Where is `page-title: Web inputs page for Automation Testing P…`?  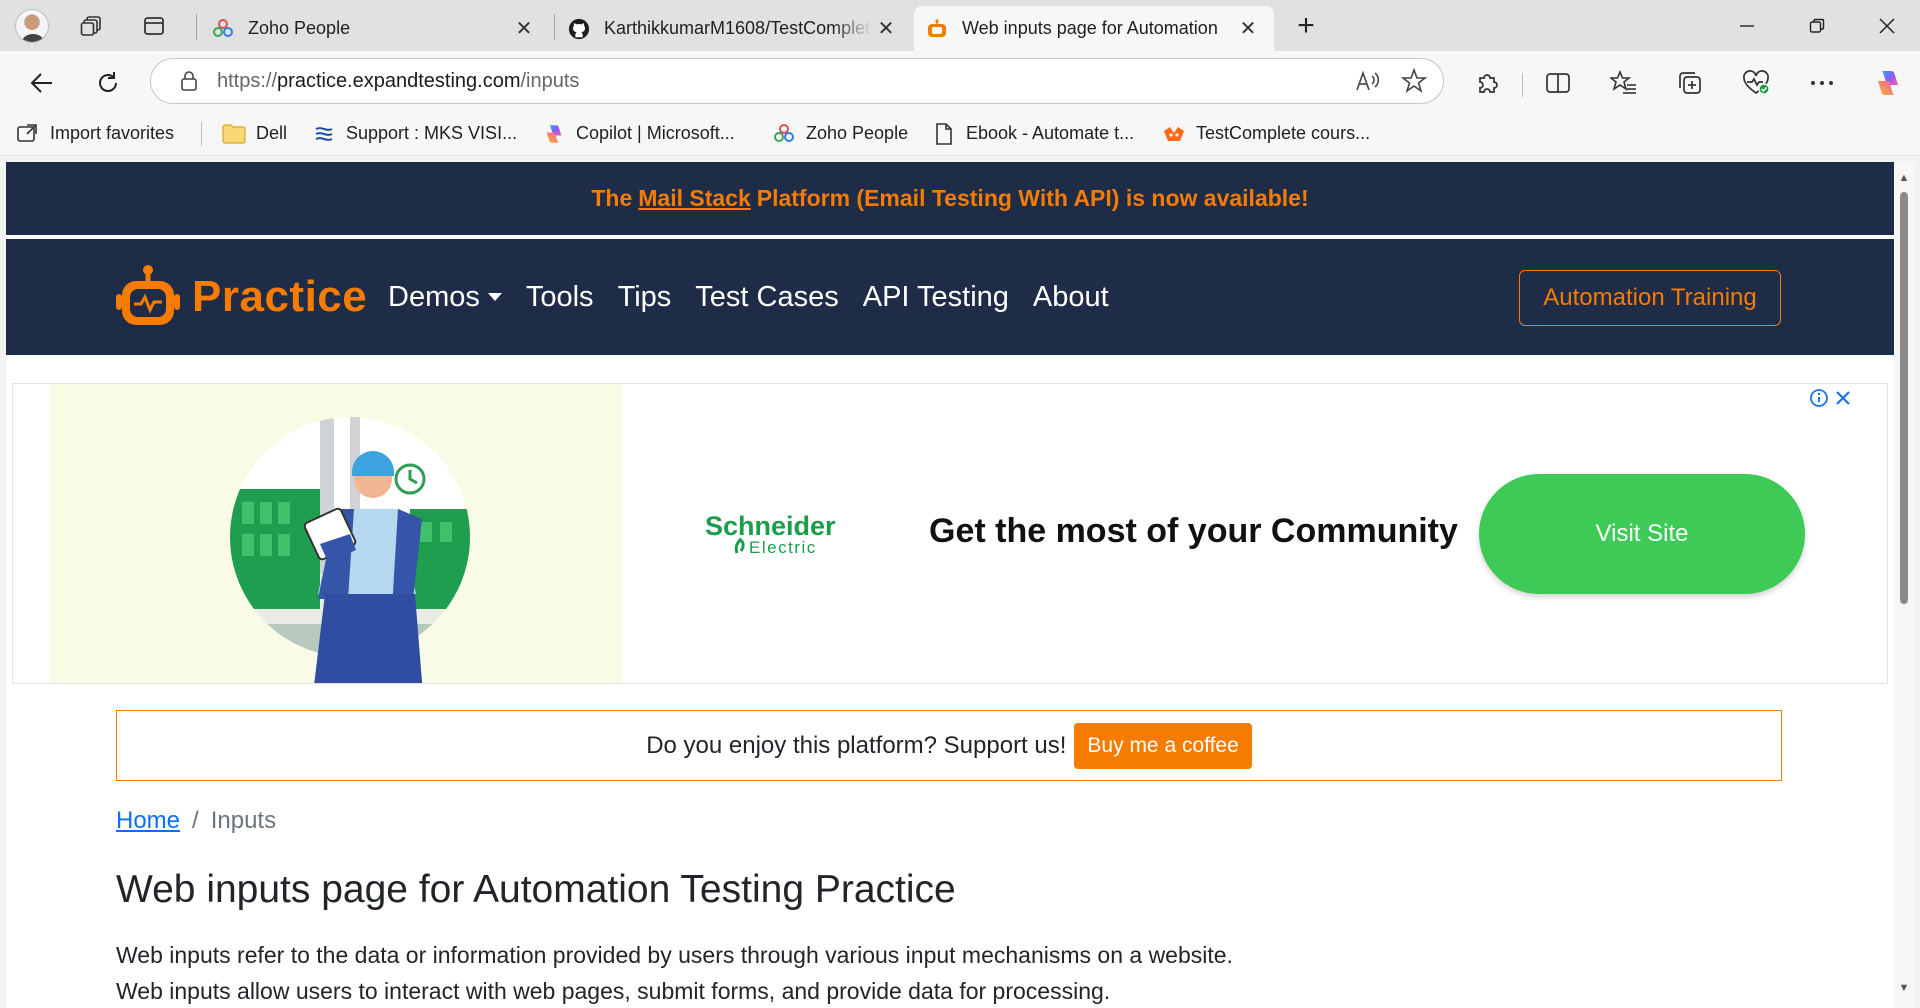 page-title: Web inputs page for Automation Testing P… is located at coordinates (536, 889).